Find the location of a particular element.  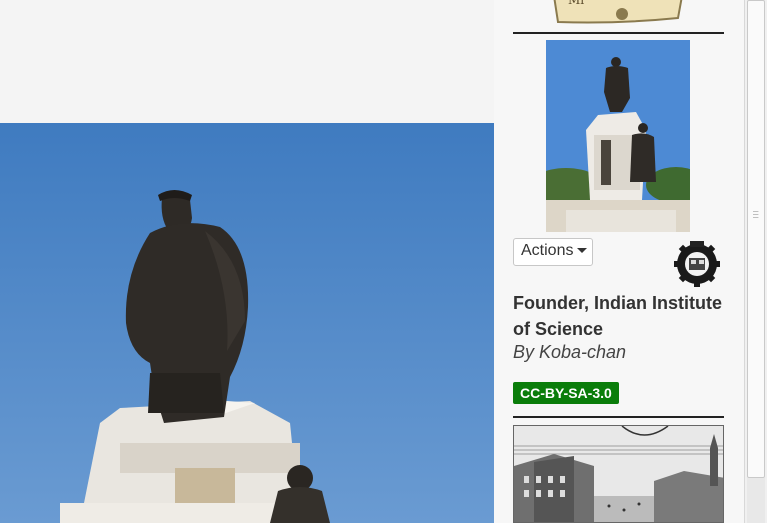

gear-robot-icon is located at coordinates (697, 263).